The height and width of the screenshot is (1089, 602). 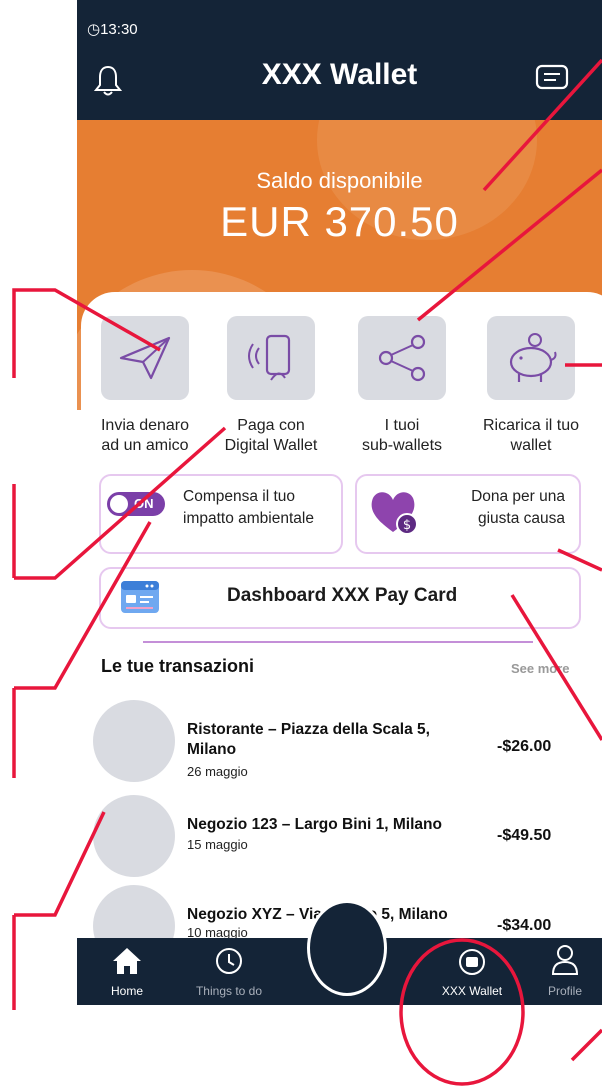 I want to click on eco-offset-card: ON Compensa il tuo impatto ambientale, so click(x=221, y=514).